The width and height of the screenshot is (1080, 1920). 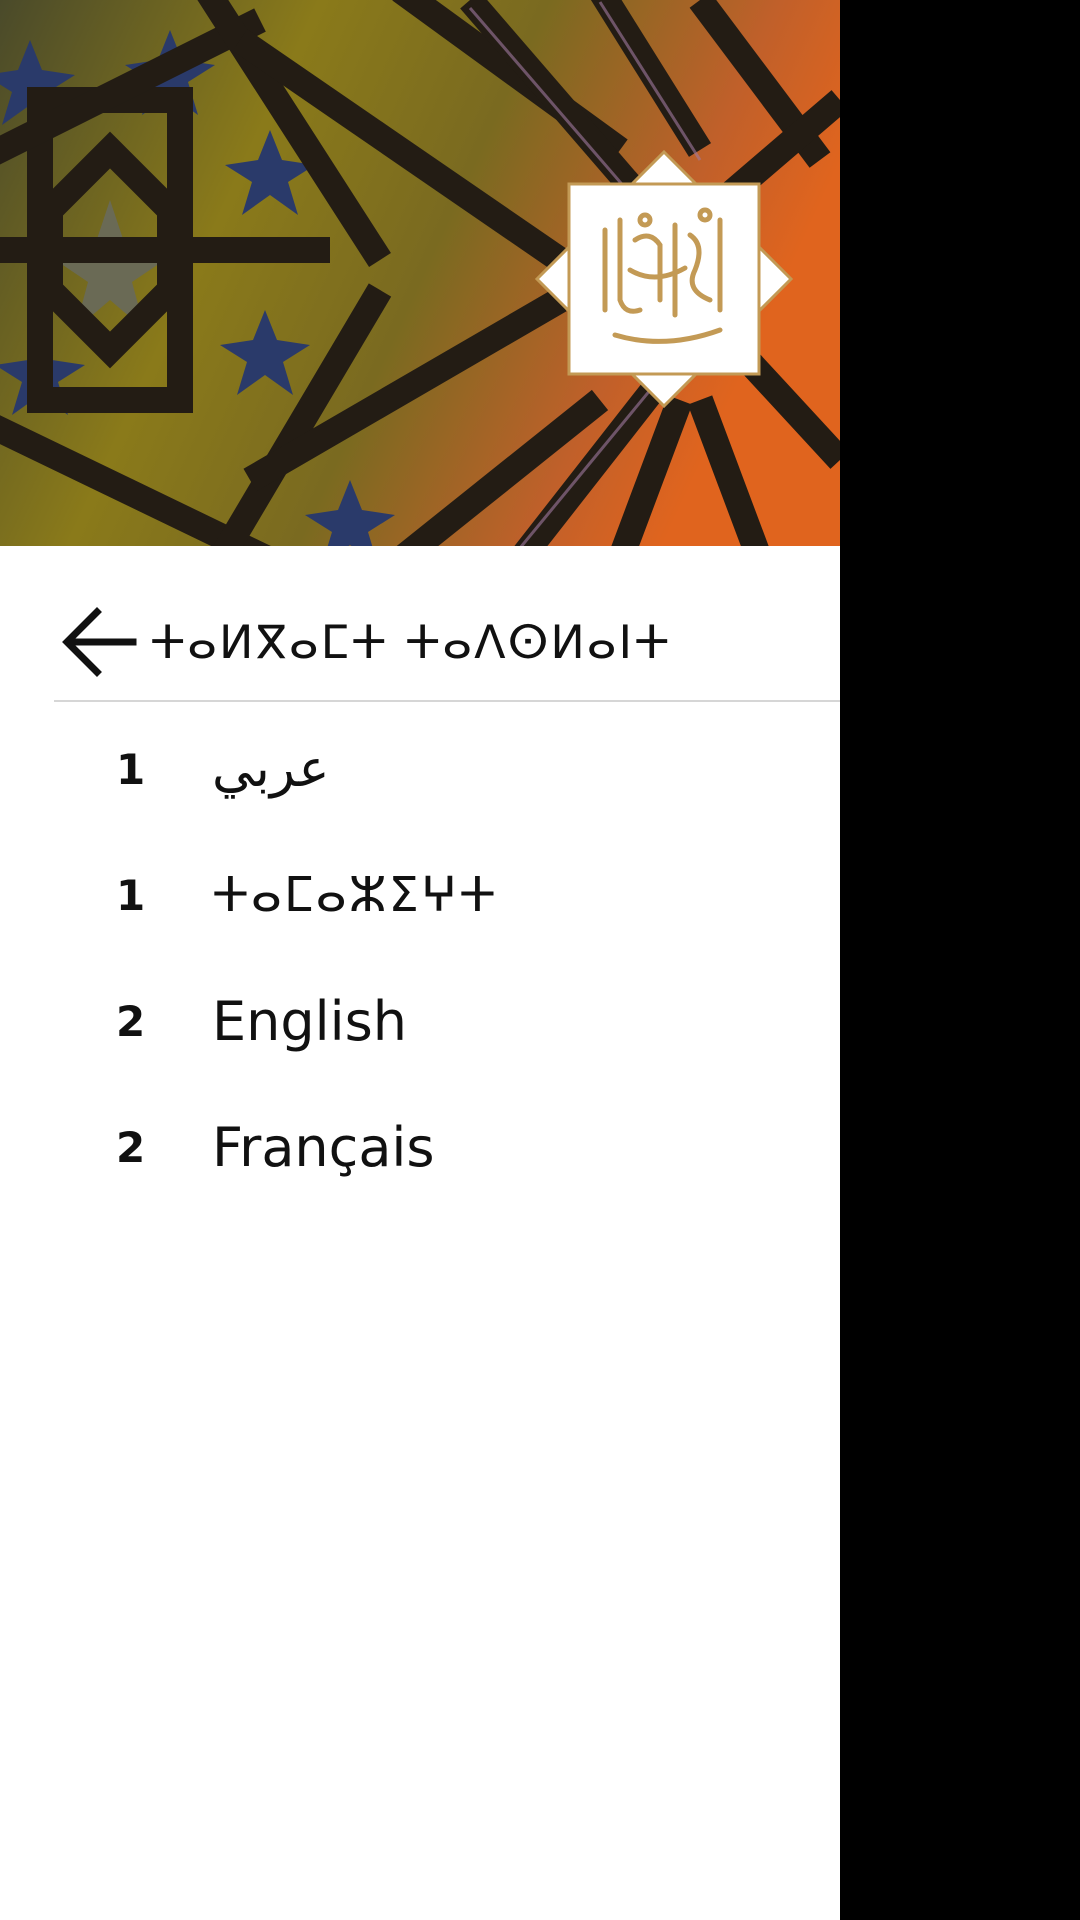 I want to click on drawer-title: ⵜⴰⵍⴳⴰⵎⵜ ⵜⴰⴷⵙⵍⴰⵏⵜ, so click(x=411, y=642).